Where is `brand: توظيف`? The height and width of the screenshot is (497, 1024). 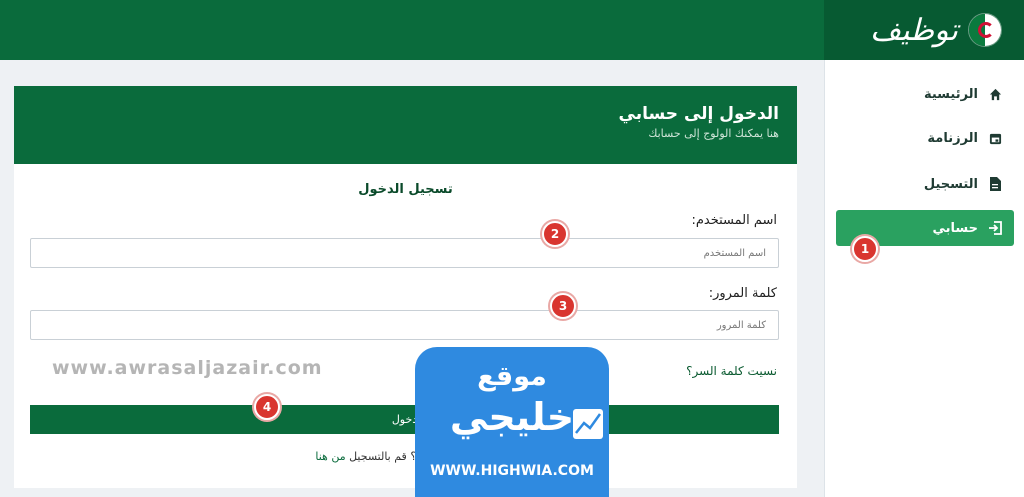 brand: توظيف is located at coordinates (936, 30).